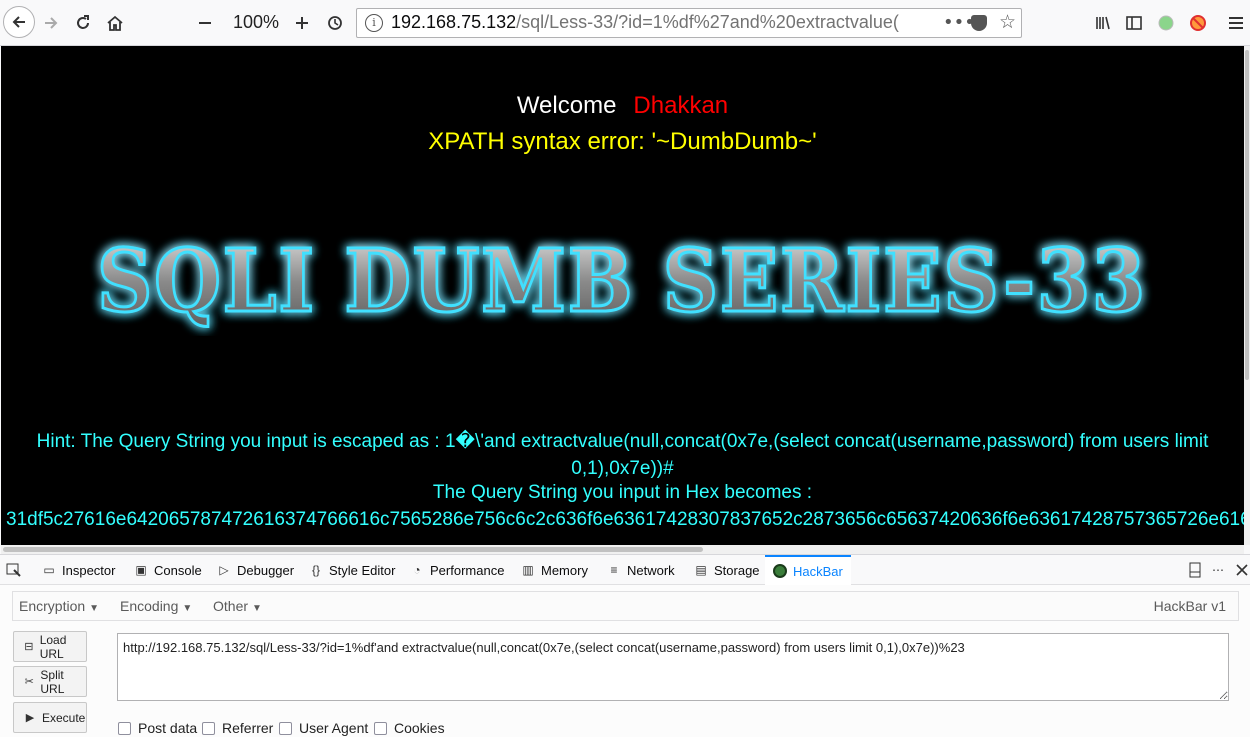  I want to click on tab-label: Inspector, so click(89, 570).